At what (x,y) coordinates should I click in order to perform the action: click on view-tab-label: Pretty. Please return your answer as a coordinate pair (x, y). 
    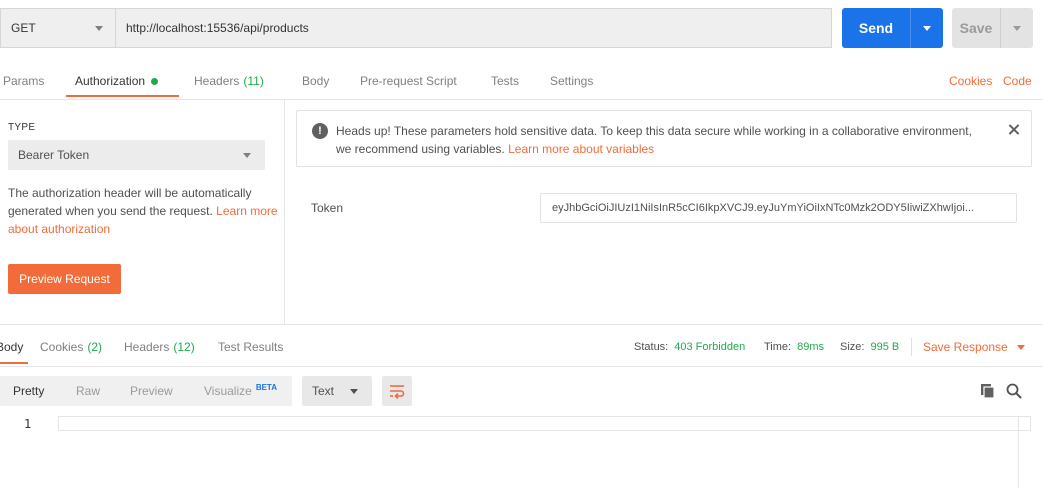
    Looking at the image, I should click on (29, 391).